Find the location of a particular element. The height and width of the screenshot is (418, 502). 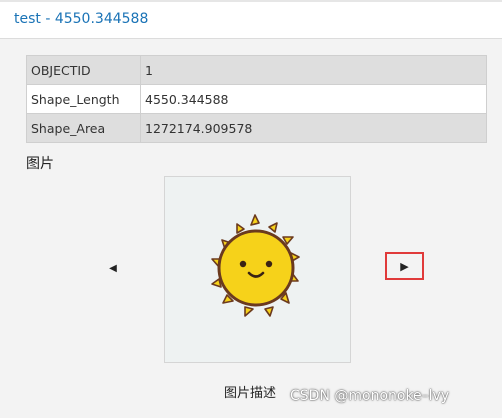

table-row: OBJECTID 1 is located at coordinates (256, 70).